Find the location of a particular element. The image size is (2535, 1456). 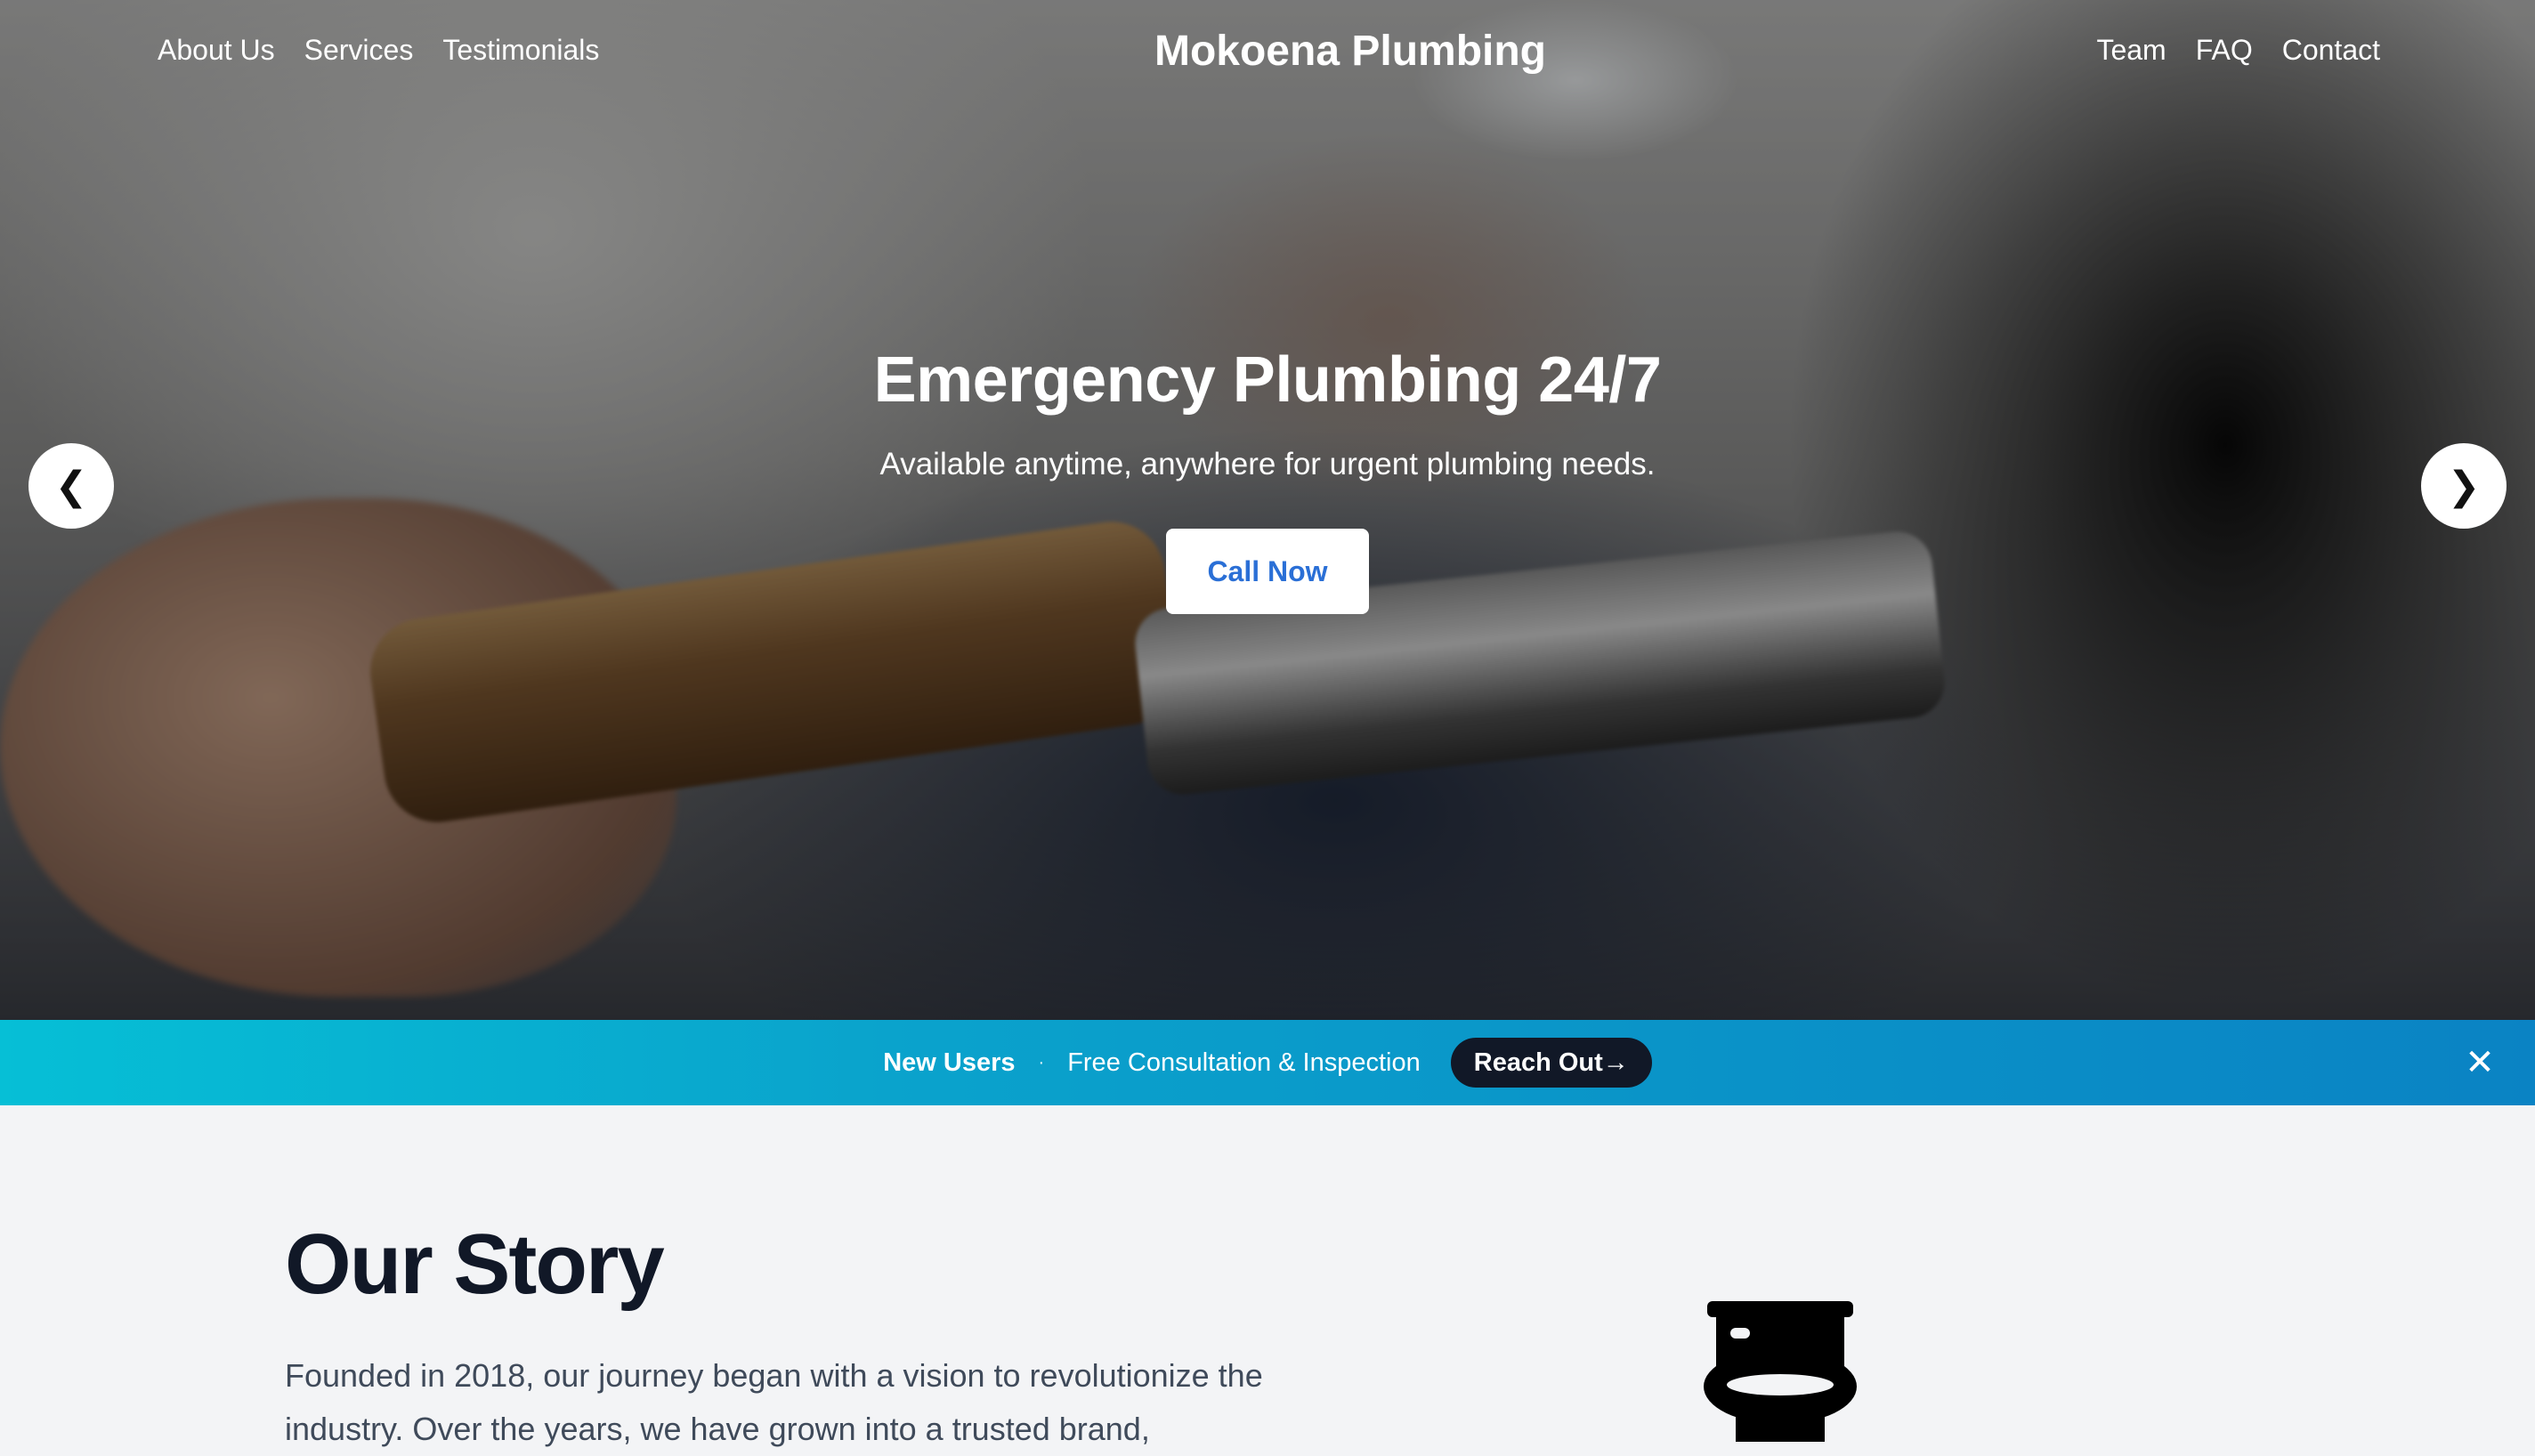

promo-title: New Users is located at coordinates (949, 1062).